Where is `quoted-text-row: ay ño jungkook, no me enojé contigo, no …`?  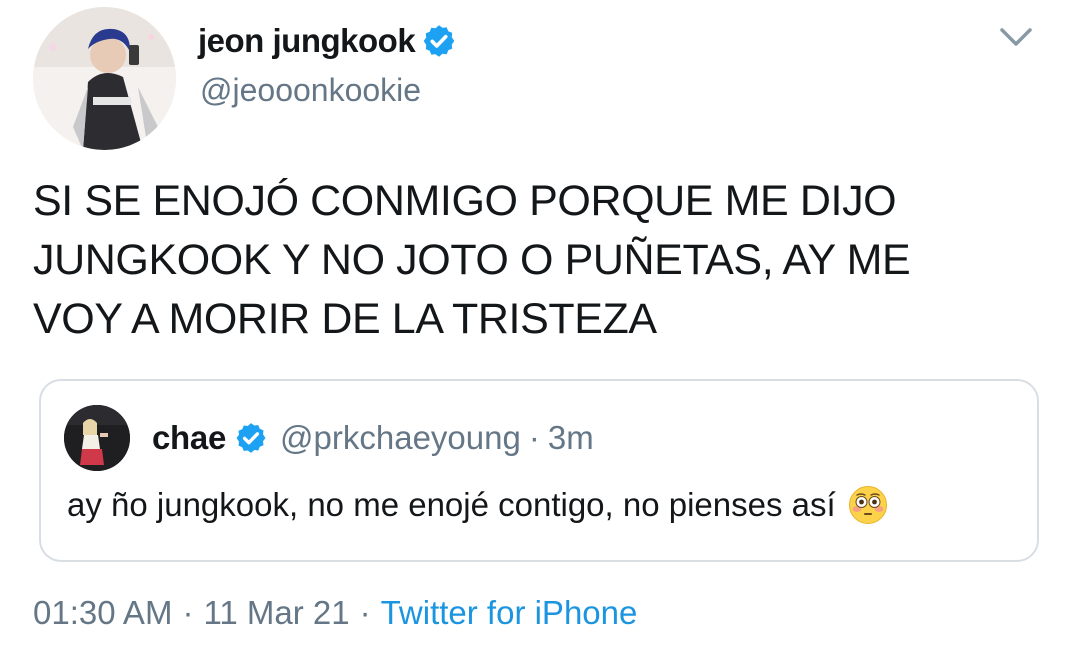 quoted-text-row: ay ño jungkook, no me enojé contigo, no … is located at coordinates (477, 505).